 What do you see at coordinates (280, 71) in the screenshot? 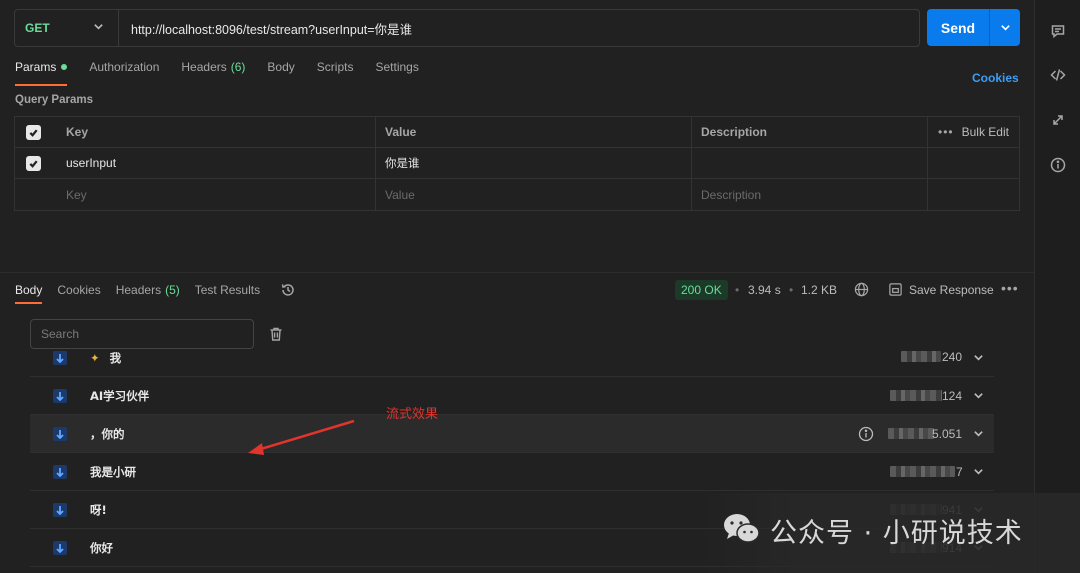
I see `tab-body: Body` at bounding box center [280, 71].